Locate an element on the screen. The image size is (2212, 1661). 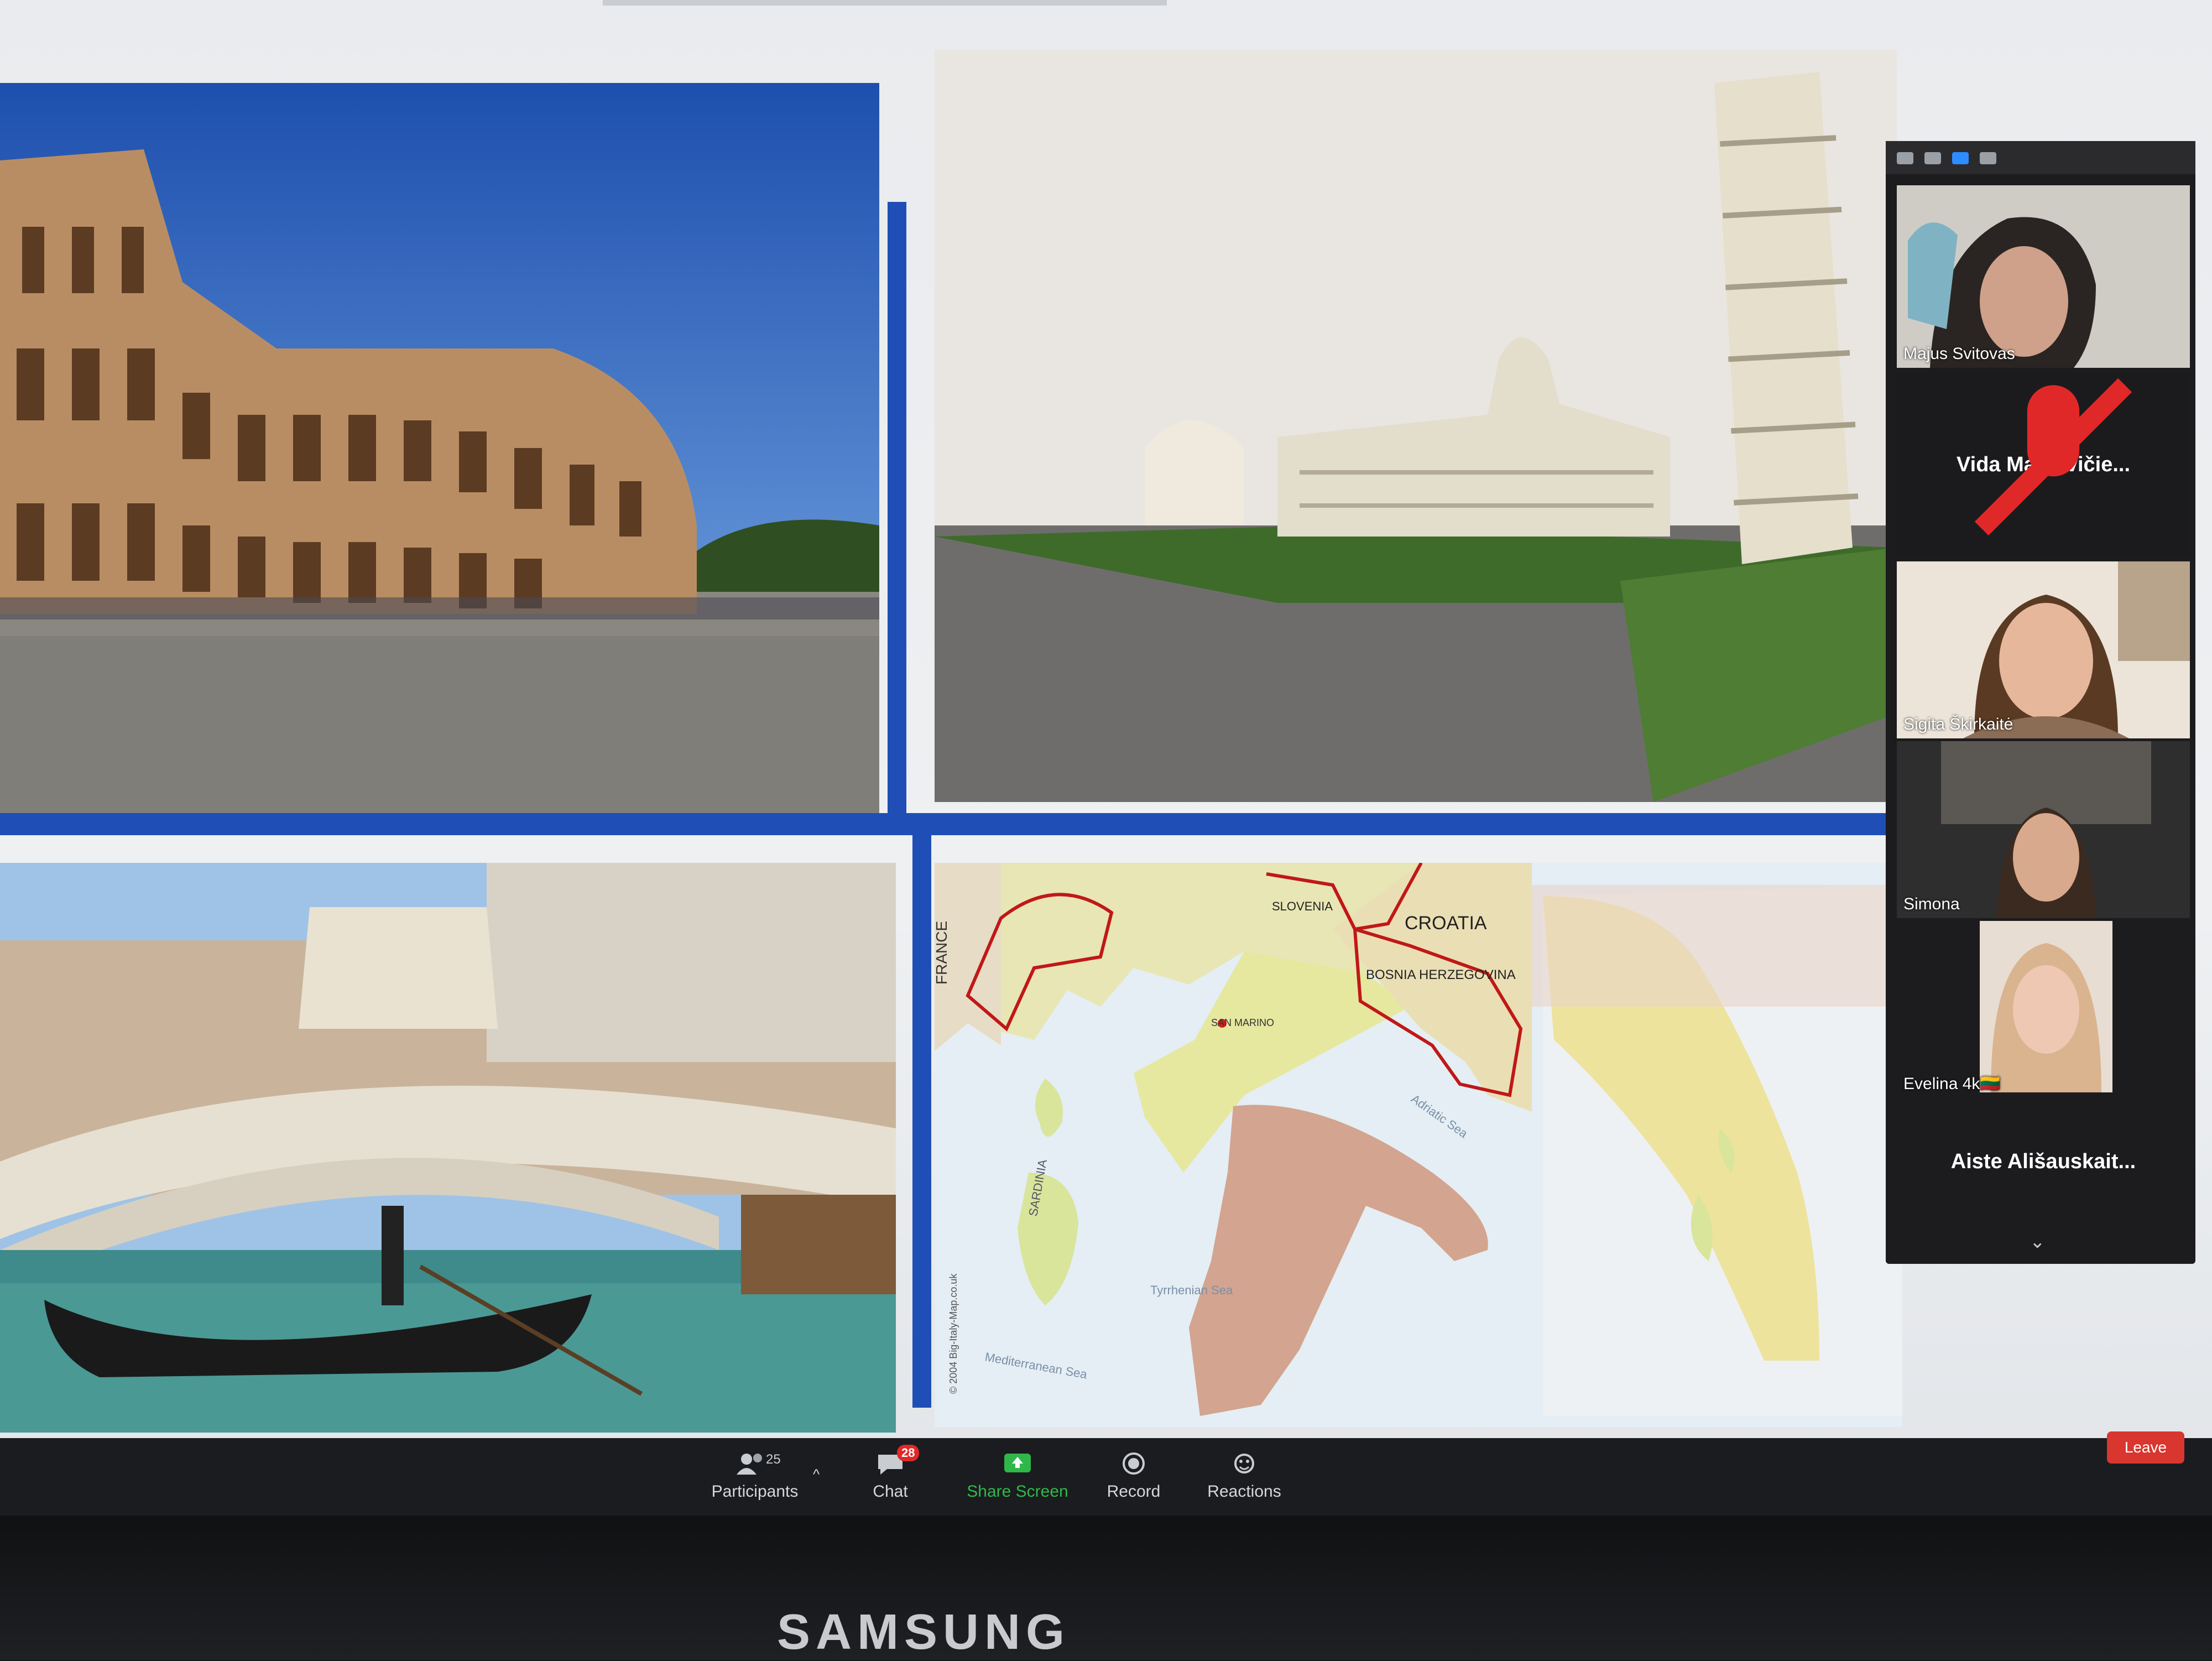
monitor-brand-logo: SAMSUNG is located at coordinates (924, 1632).